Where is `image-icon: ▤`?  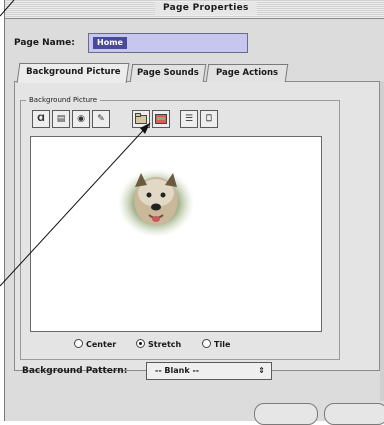
image-icon: ▤ is located at coordinates (61, 119).